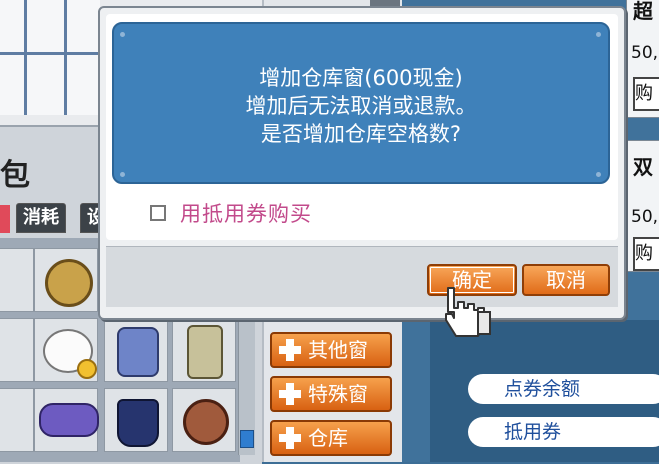 This screenshot has width=659, height=464. Describe the element at coordinates (138, 423) in the screenshot. I see `hat-item-icon` at that location.